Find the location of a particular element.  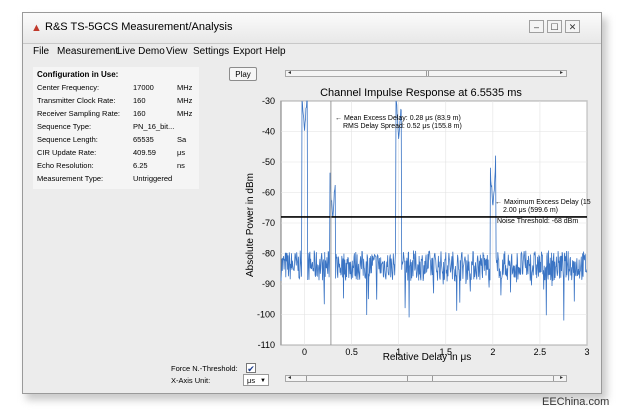

x-tick-label: 2 is located at coordinates (492, 352).